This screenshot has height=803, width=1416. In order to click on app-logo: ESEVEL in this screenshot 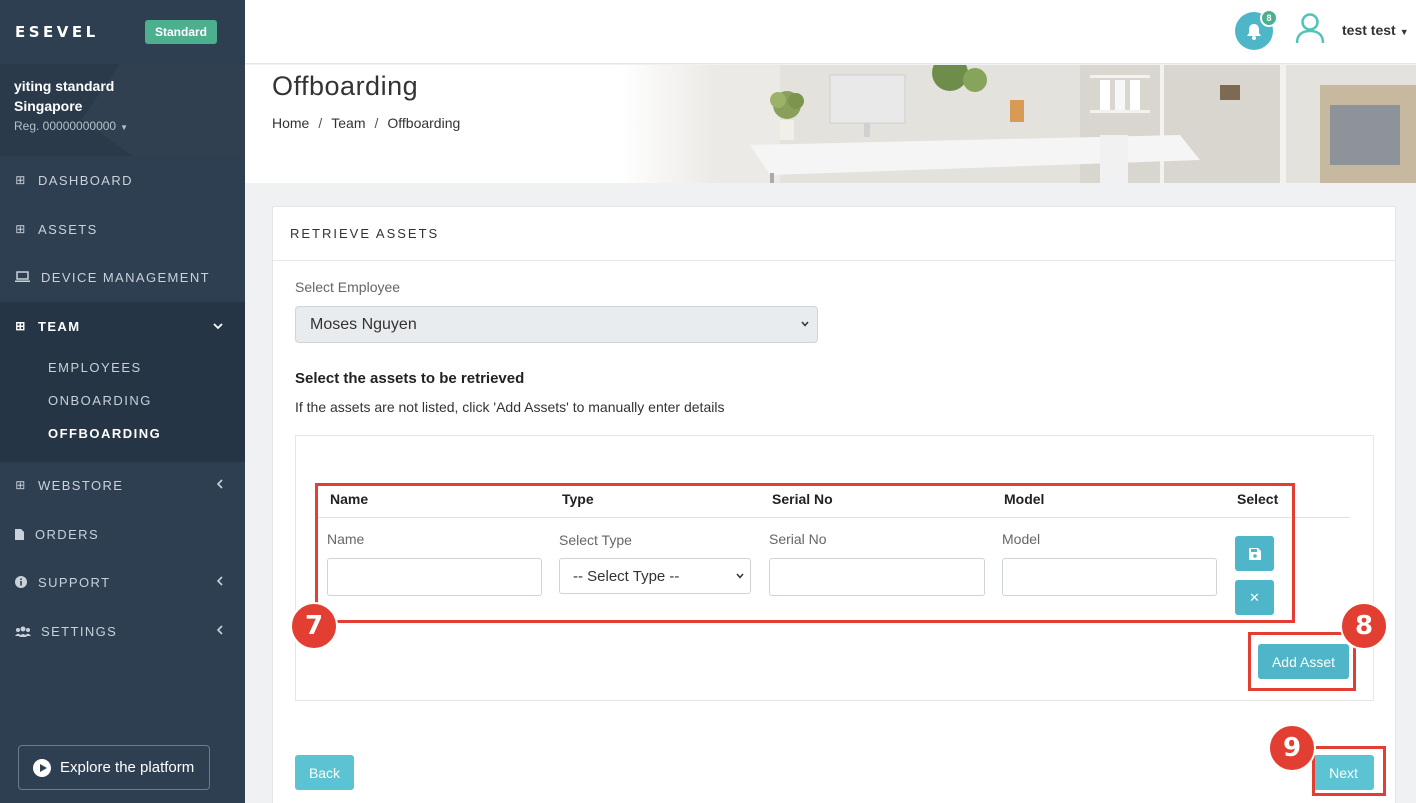, I will do `click(57, 32)`.